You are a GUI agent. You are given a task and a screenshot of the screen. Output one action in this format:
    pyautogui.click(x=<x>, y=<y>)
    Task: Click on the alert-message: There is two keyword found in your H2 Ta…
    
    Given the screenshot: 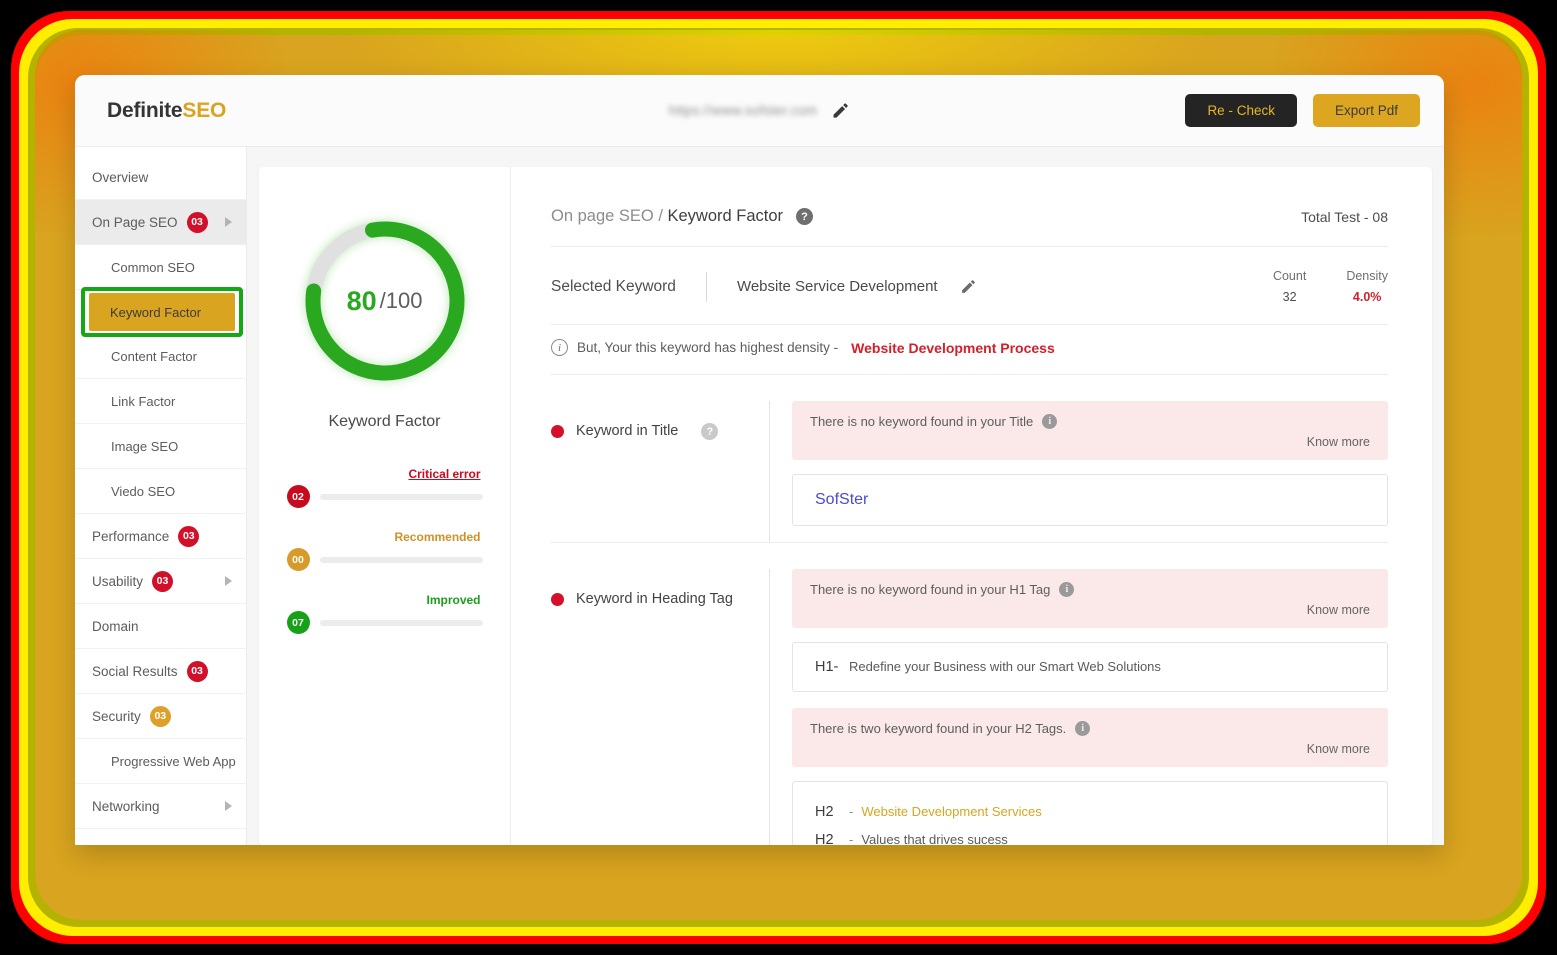 What is the action you would take?
    pyautogui.click(x=938, y=728)
    